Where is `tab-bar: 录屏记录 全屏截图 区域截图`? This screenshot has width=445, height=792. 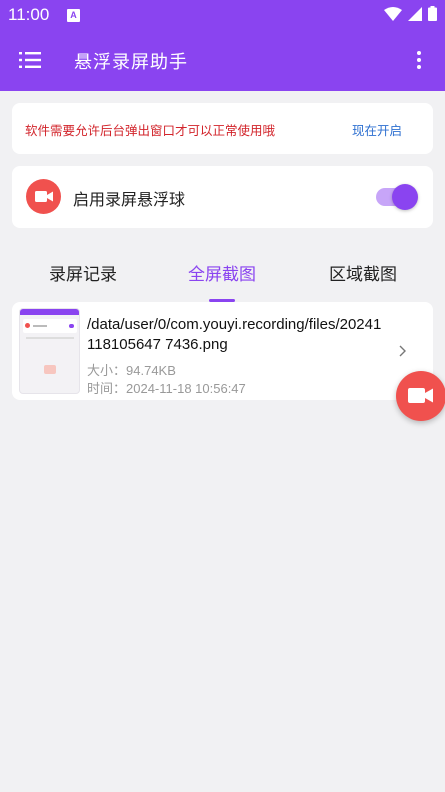
tab-bar: 录屏记录 全屏截图 区域截图 is located at coordinates (222, 275).